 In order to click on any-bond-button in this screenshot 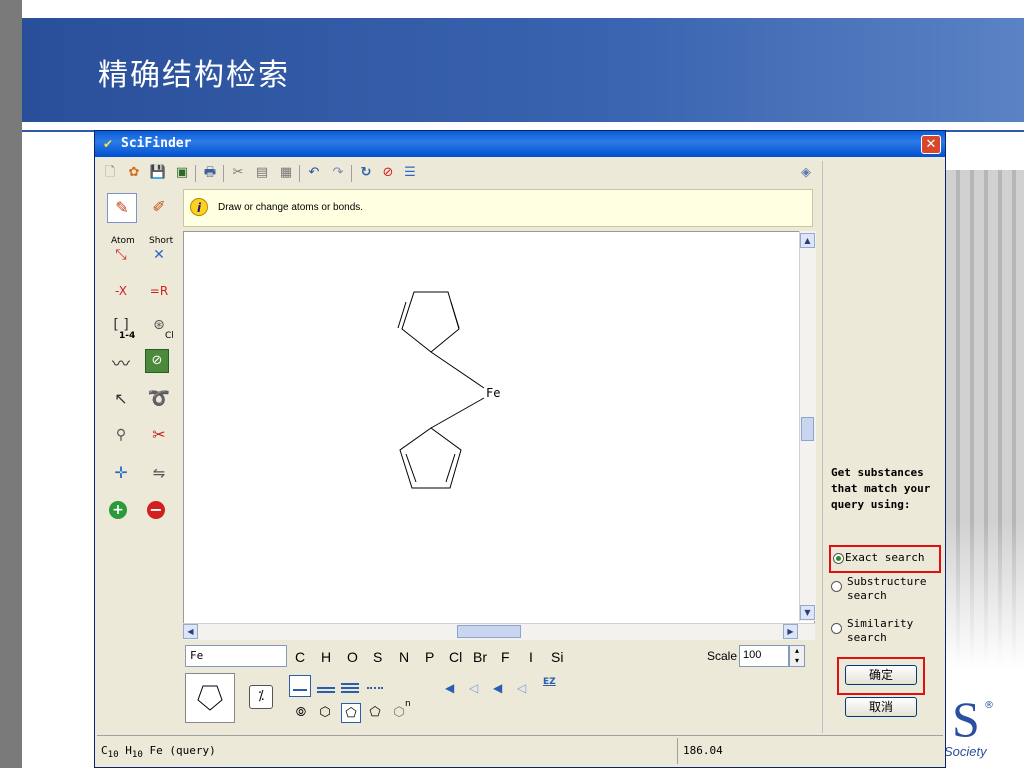, I will do `click(375, 689)`.